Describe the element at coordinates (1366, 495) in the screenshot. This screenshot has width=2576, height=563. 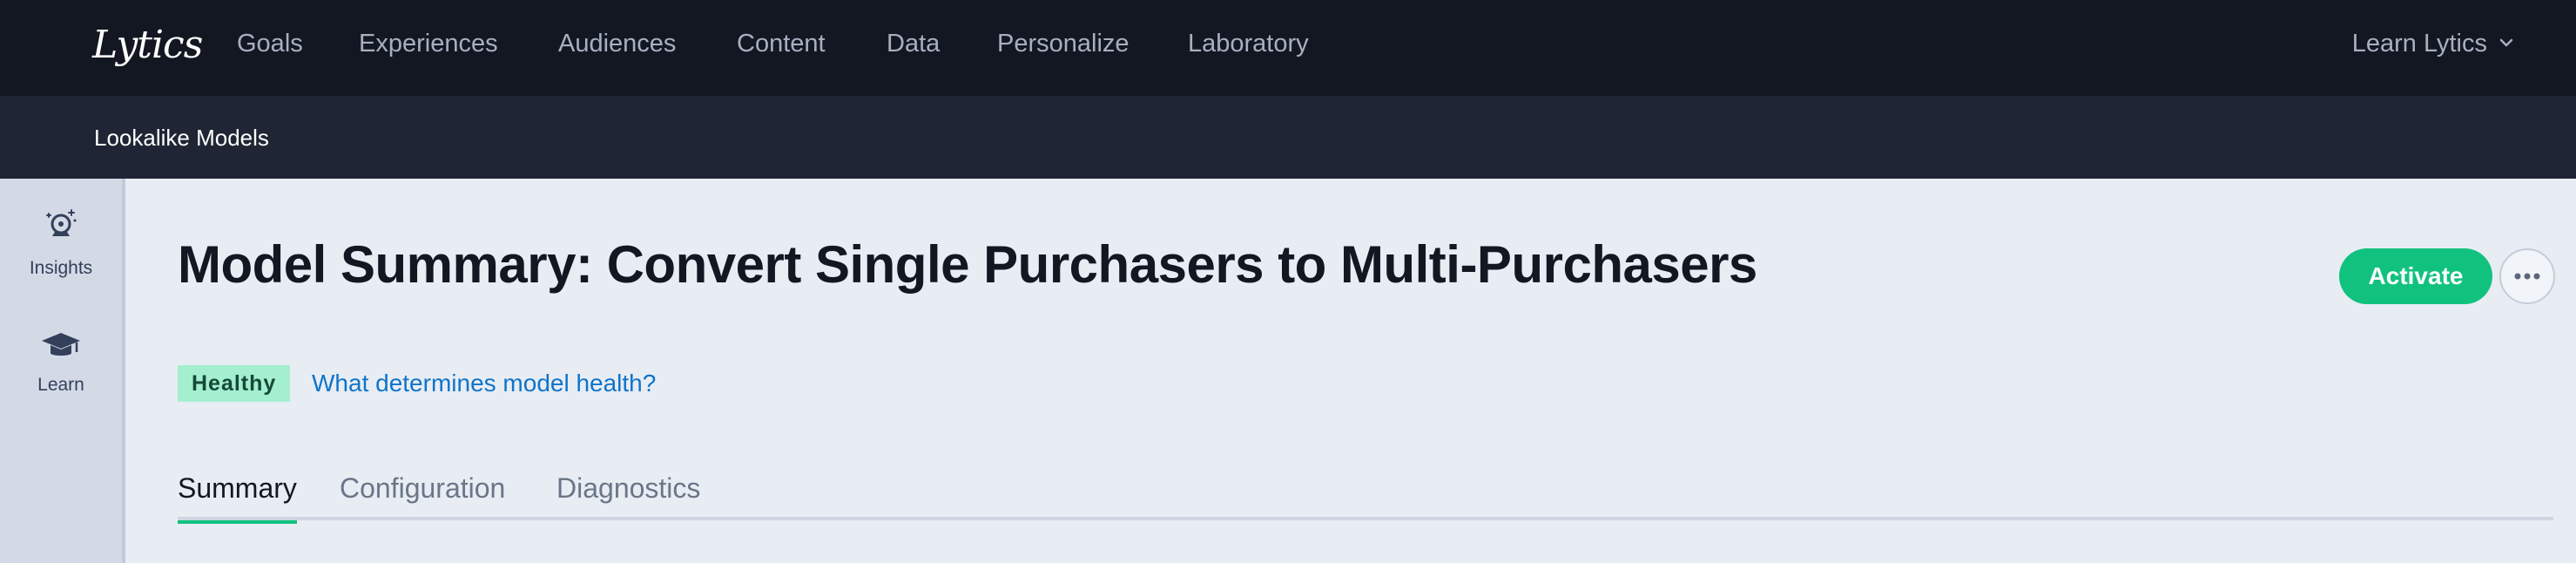
I see `tab-bar: Summary Configuration Diagnostics` at that location.